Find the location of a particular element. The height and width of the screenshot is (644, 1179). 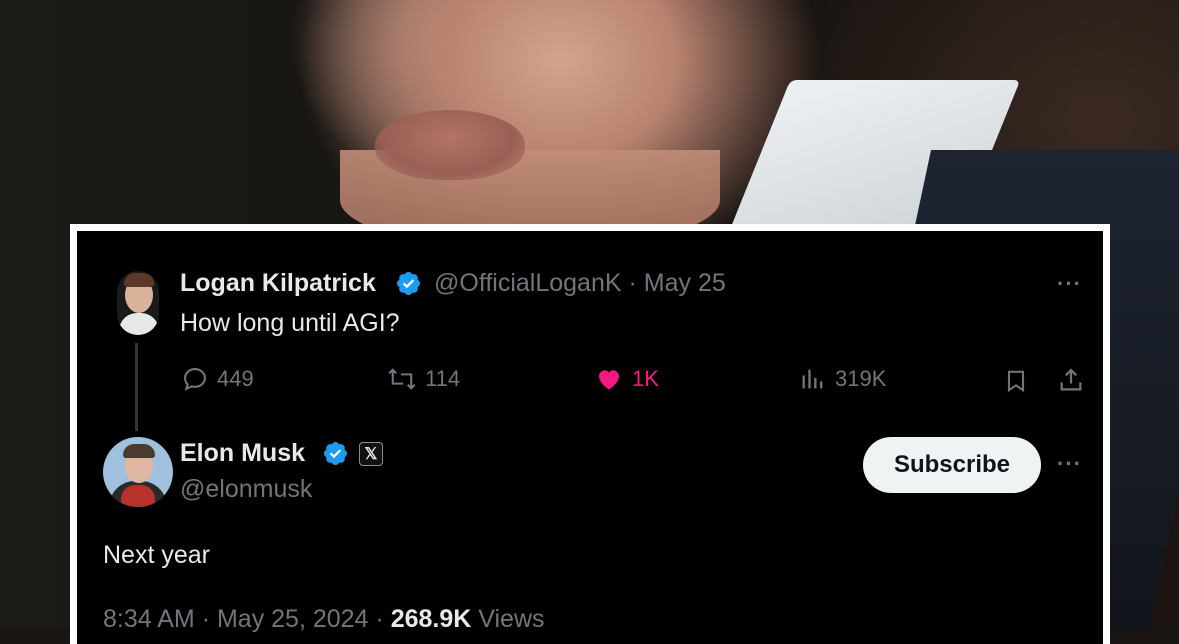

share-icon is located at coordinates (1071, 380).